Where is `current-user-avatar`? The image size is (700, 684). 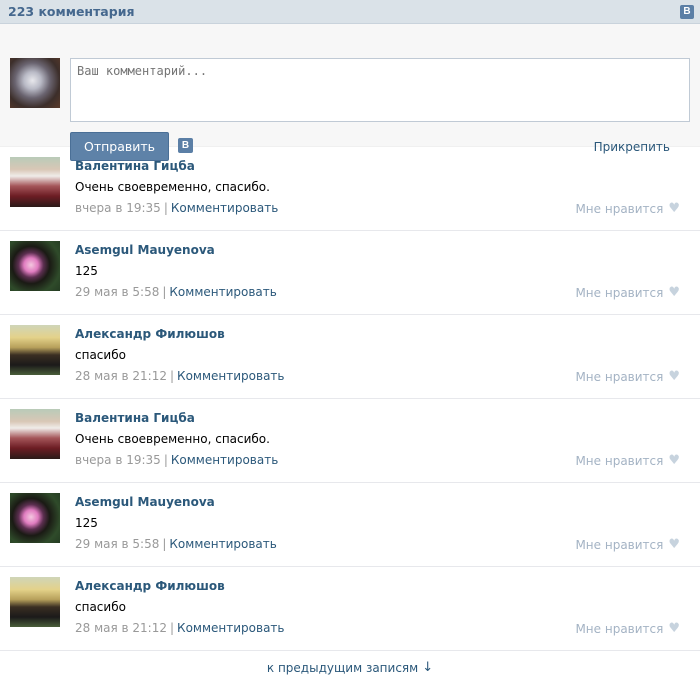
current-user-avatar is located at coordinates (35, 83).